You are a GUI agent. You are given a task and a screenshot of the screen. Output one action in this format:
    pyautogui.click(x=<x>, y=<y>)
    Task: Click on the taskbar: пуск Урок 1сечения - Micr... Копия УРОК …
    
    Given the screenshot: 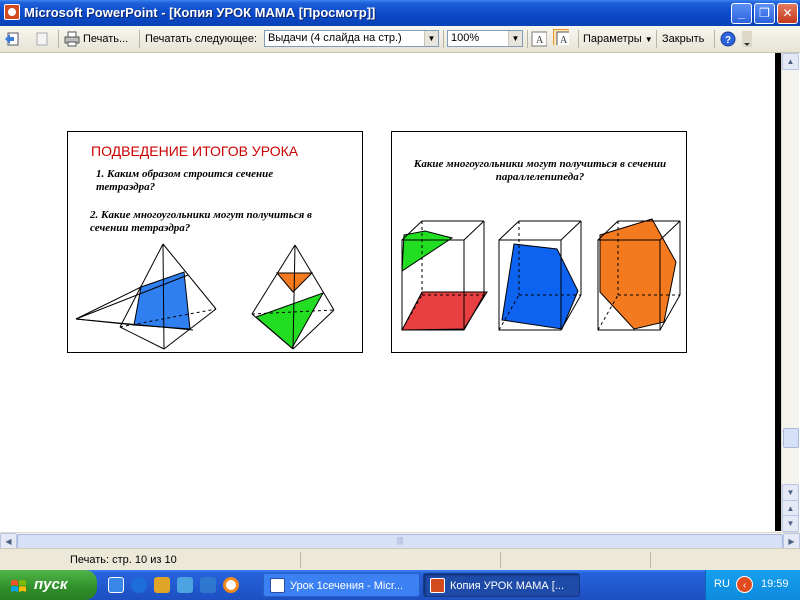 What is the action you would take?
    pyautogui.click(x=400, y=585)
    